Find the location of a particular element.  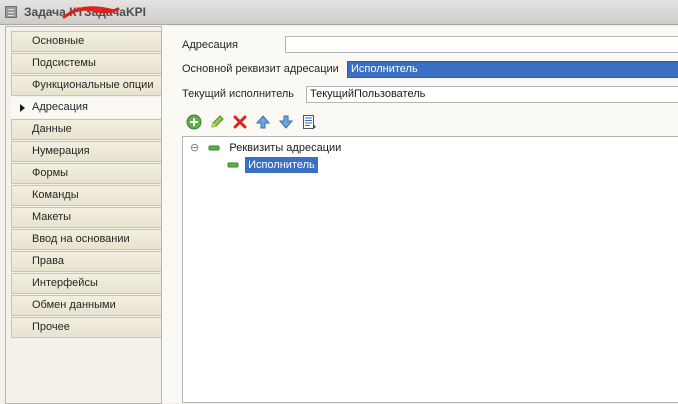

nav-item-label: Основные is located at coordinates (58, 41).